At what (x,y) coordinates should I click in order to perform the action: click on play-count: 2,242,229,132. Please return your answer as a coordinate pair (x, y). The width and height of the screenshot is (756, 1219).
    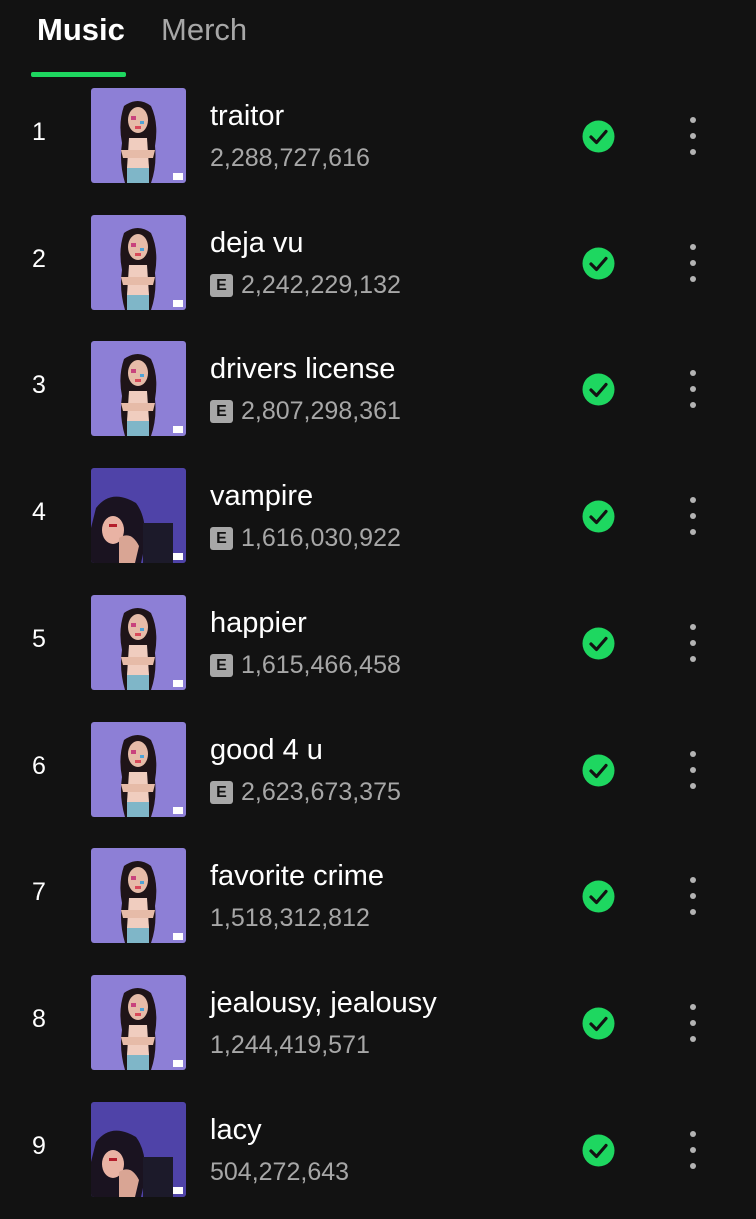
    Looking at the image, I should click on (321, 284).